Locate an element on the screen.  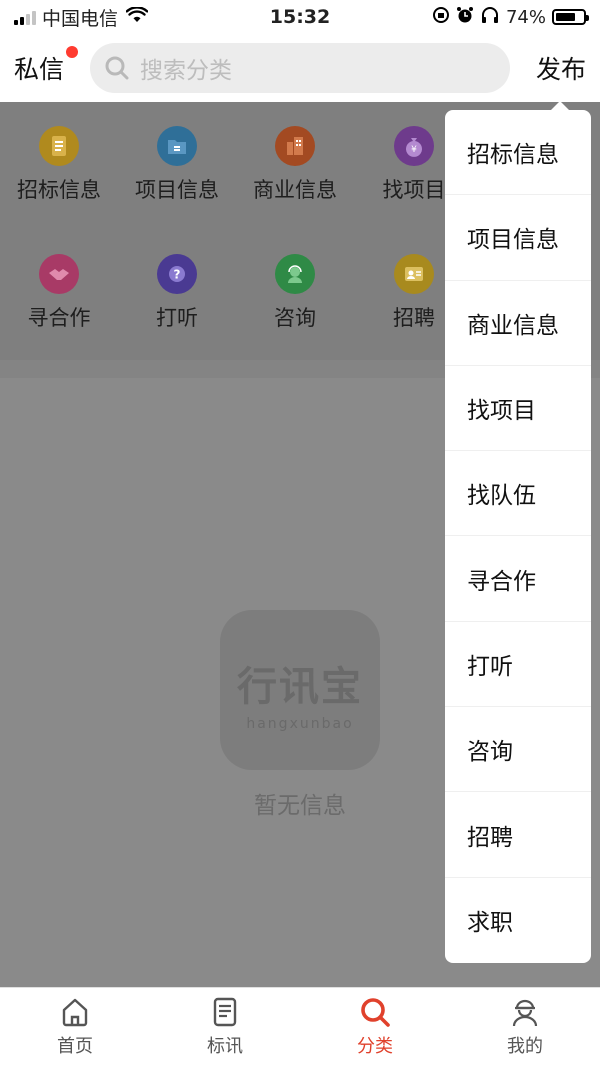
status-bar: 中国电信 15:32 74% is located at coordinates (300, 17).